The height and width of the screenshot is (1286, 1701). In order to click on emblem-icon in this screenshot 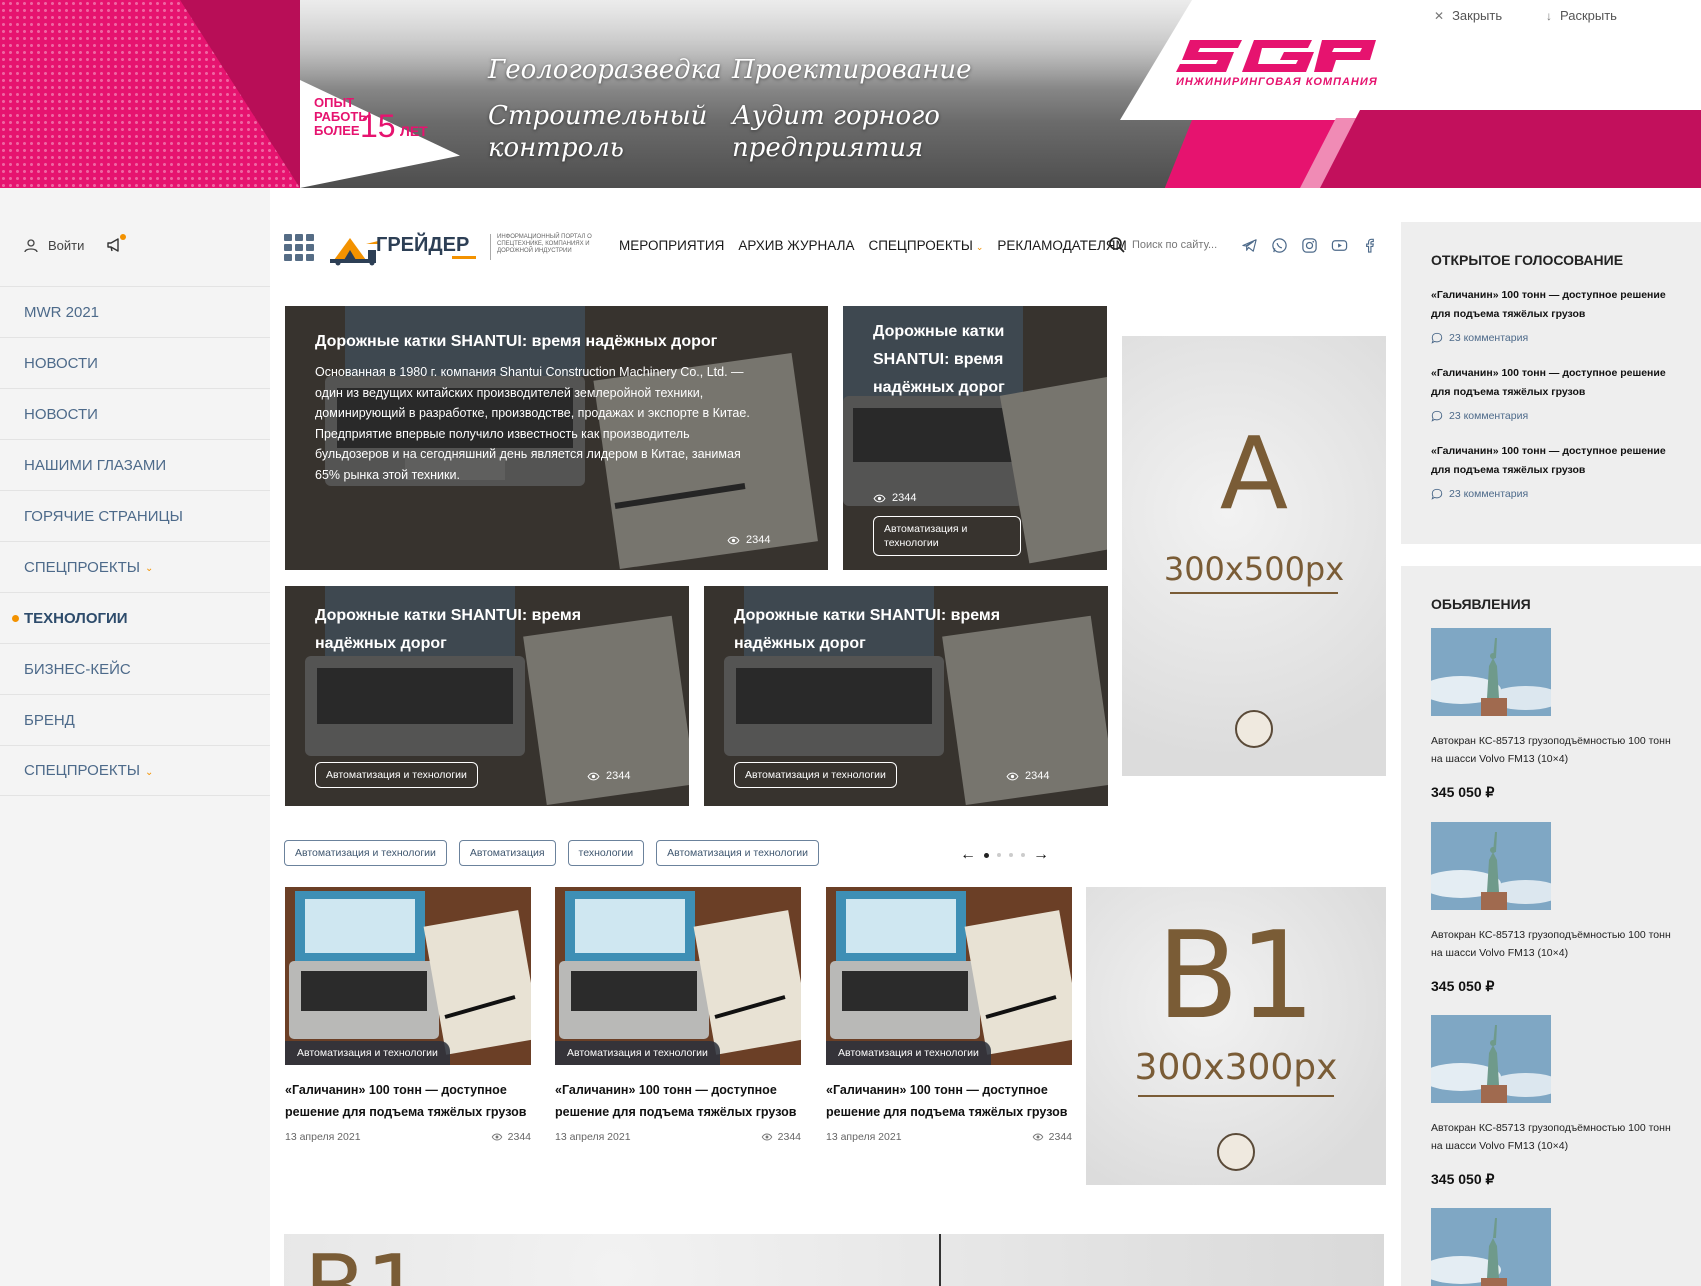, I will do `click(1236, 1152)`.